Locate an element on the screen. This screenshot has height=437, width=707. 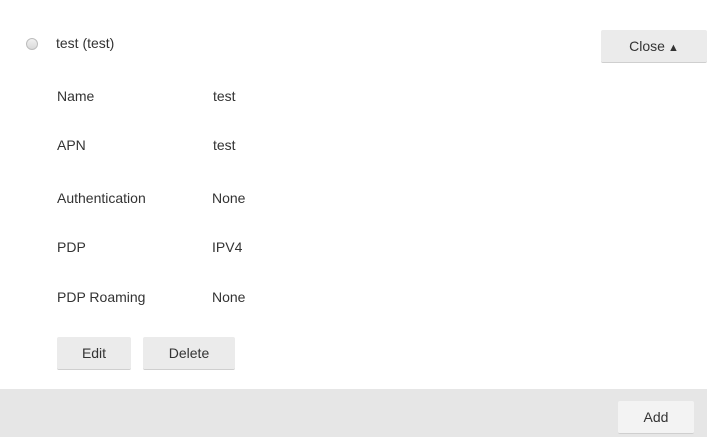
close-button: Close ▲ is located at coordinates (654, 46).